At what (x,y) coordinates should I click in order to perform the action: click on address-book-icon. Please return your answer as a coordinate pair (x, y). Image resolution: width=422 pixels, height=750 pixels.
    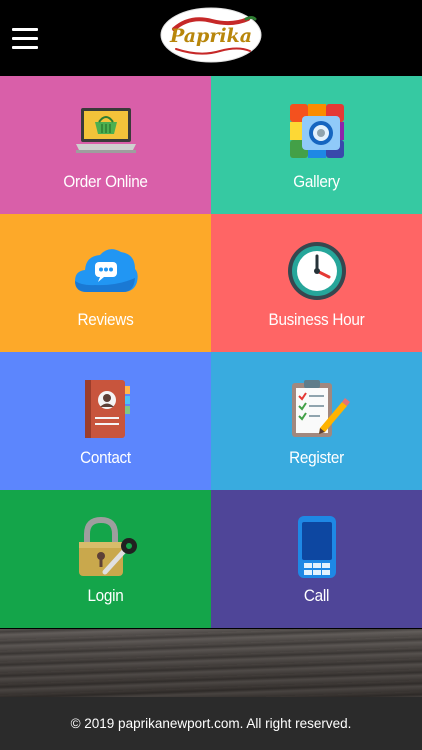
    Looking at the image, I should click on (106, 409).